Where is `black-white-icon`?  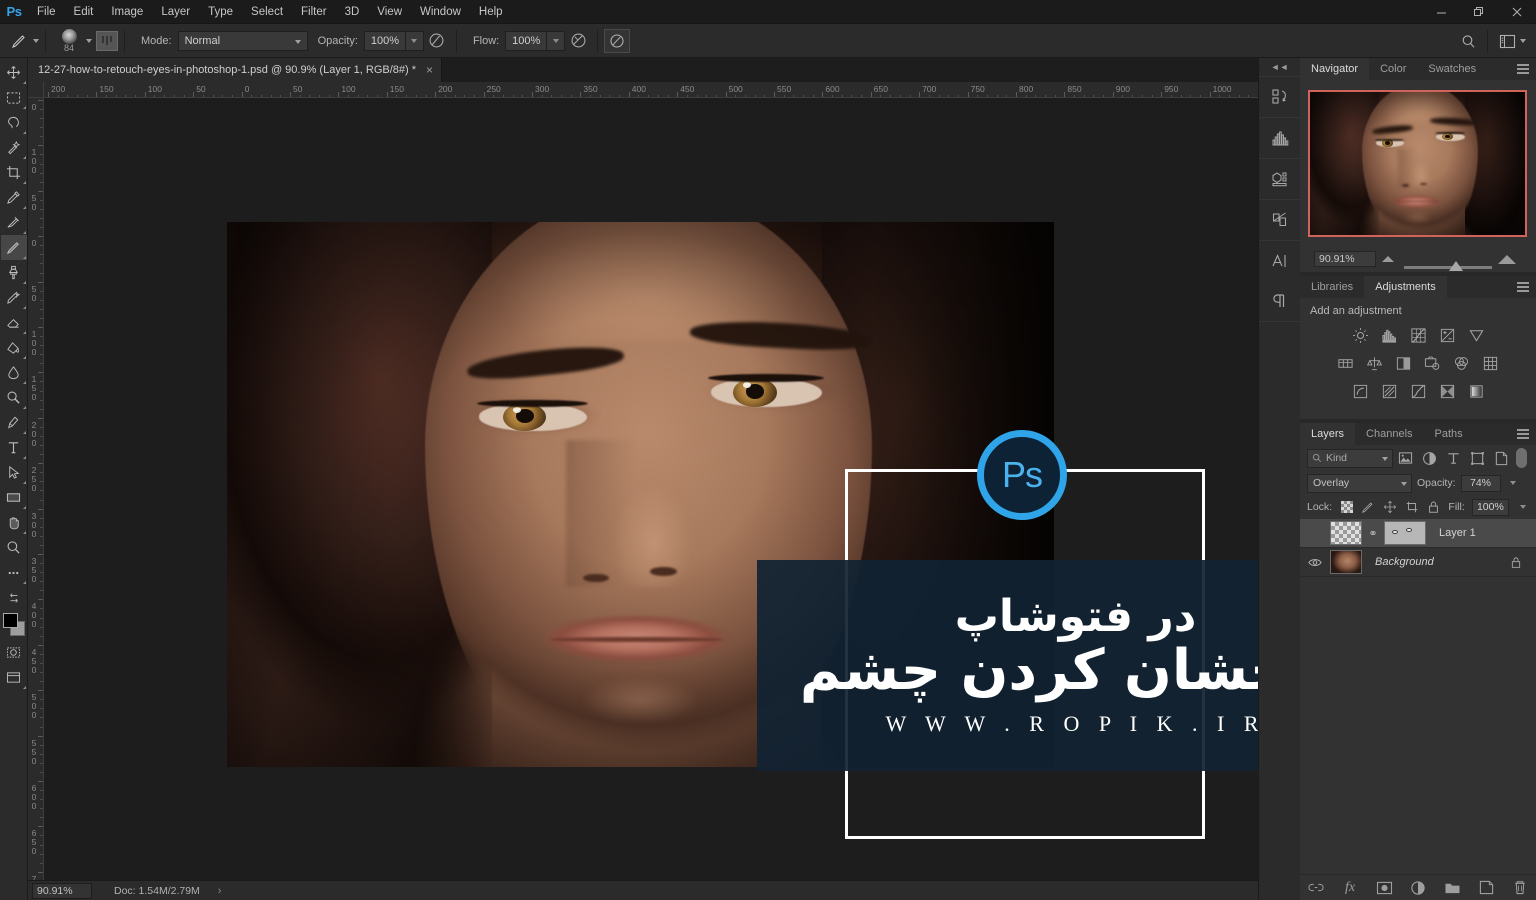
black-white-icon is located at coordinates (1404, 363).